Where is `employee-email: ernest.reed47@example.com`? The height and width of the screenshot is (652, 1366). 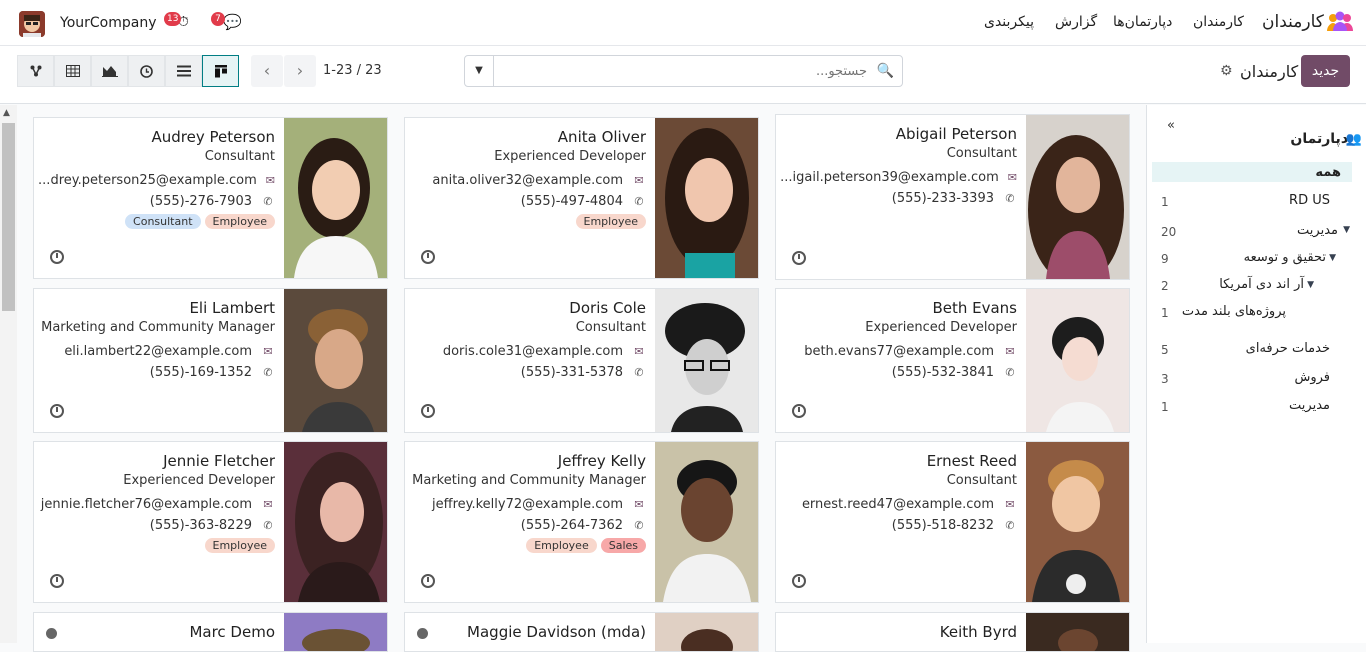
employee-email: ernest.reed47@example.com is located at coordinates (898, 504).